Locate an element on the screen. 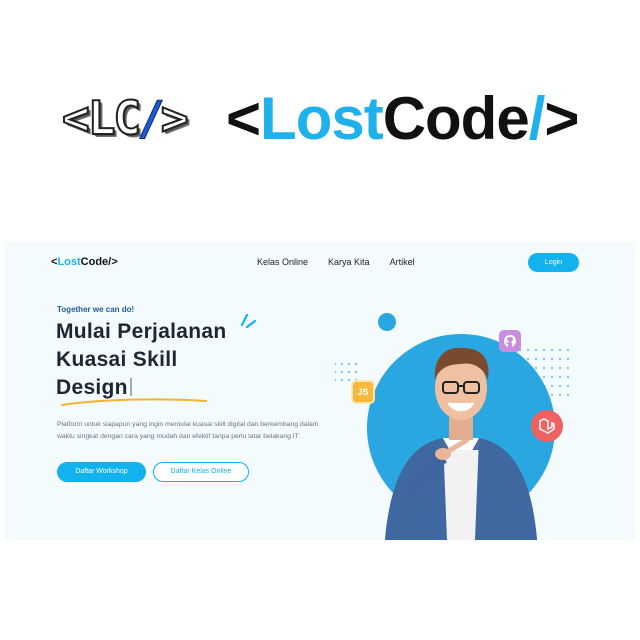  brand-word-code: Code is located at coordinates (456, 118).